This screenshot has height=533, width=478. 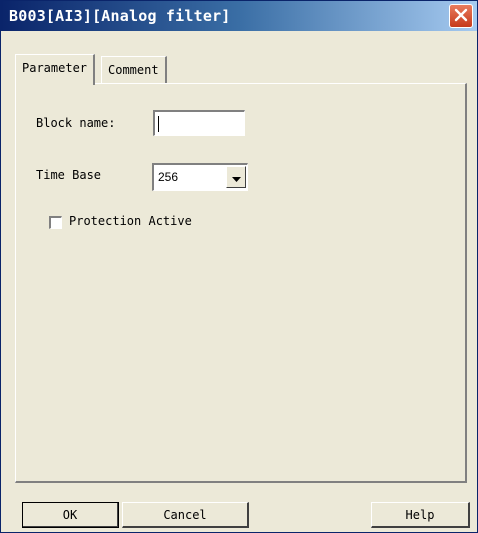 What do you see at coordinates (134, 70) in the screenshot?
I see `tab-comment: Comment` at bounding box center [134, 70].